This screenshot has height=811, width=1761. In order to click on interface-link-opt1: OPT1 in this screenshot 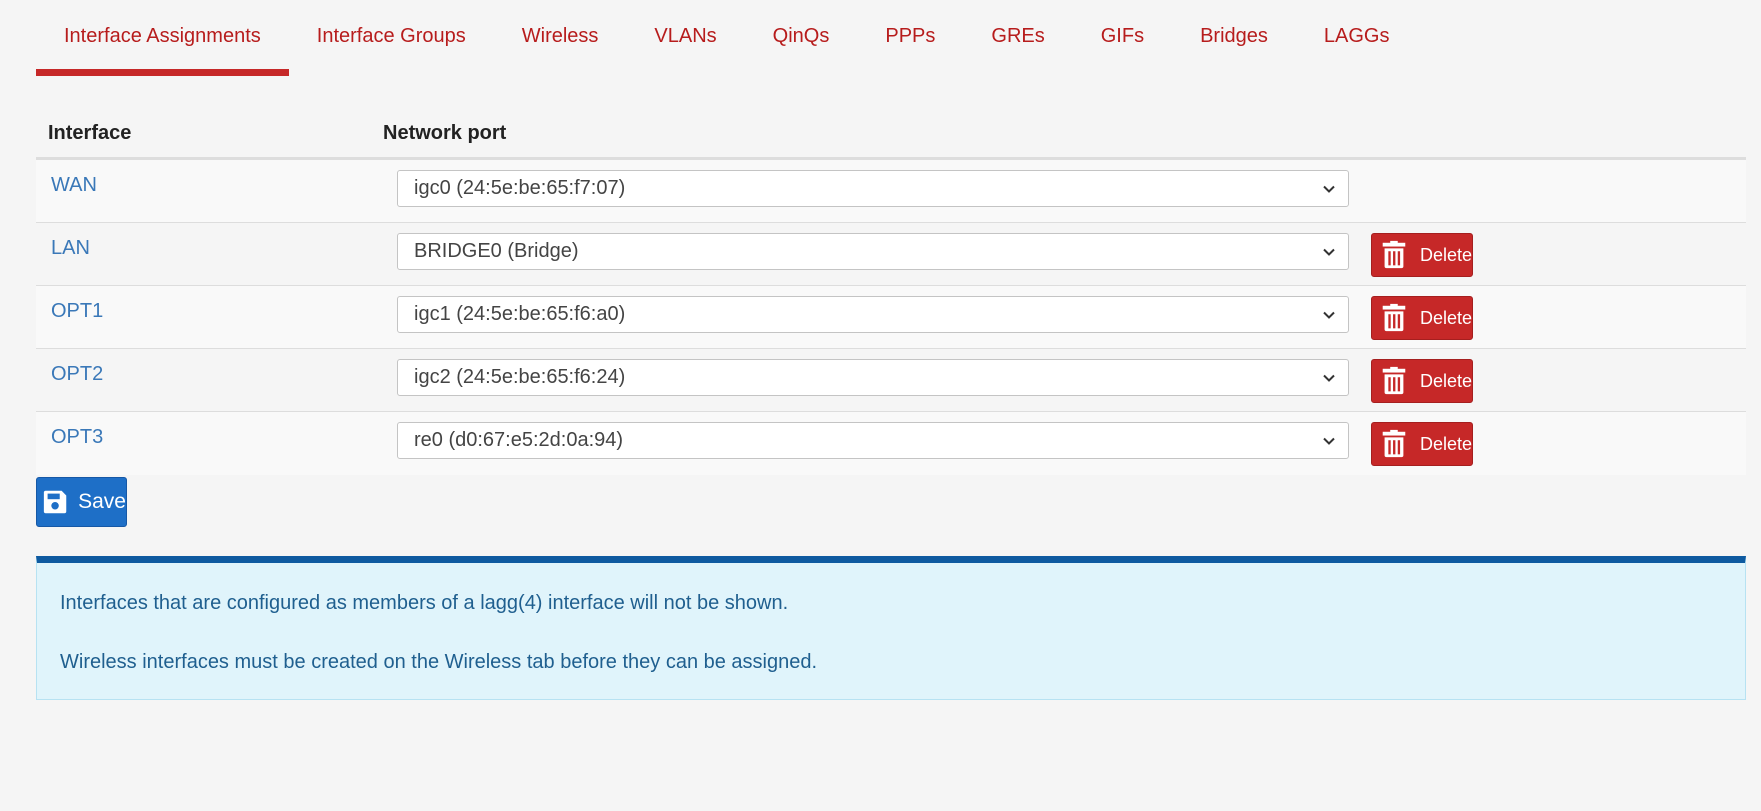, I will do `click(216, 304)`.